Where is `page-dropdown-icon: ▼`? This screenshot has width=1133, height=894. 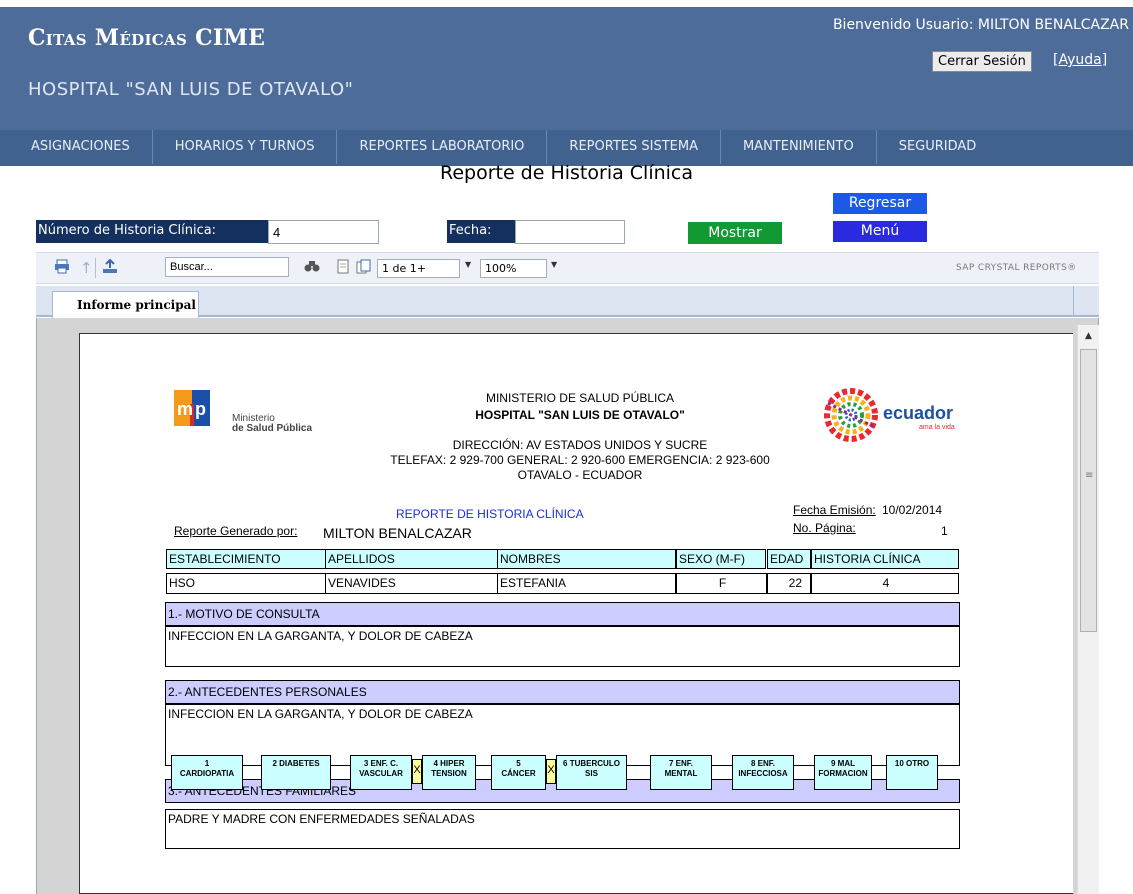
page-dropdown-icon: ▼ is located at coordinates (468, 264).